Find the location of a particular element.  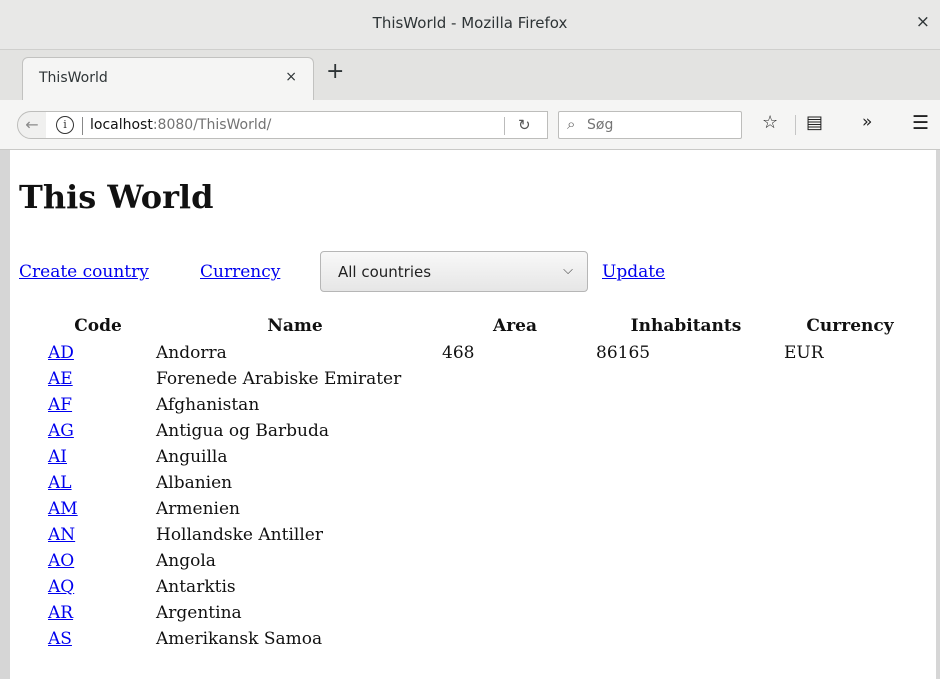

address-separator is located at coordinates (82, 126).